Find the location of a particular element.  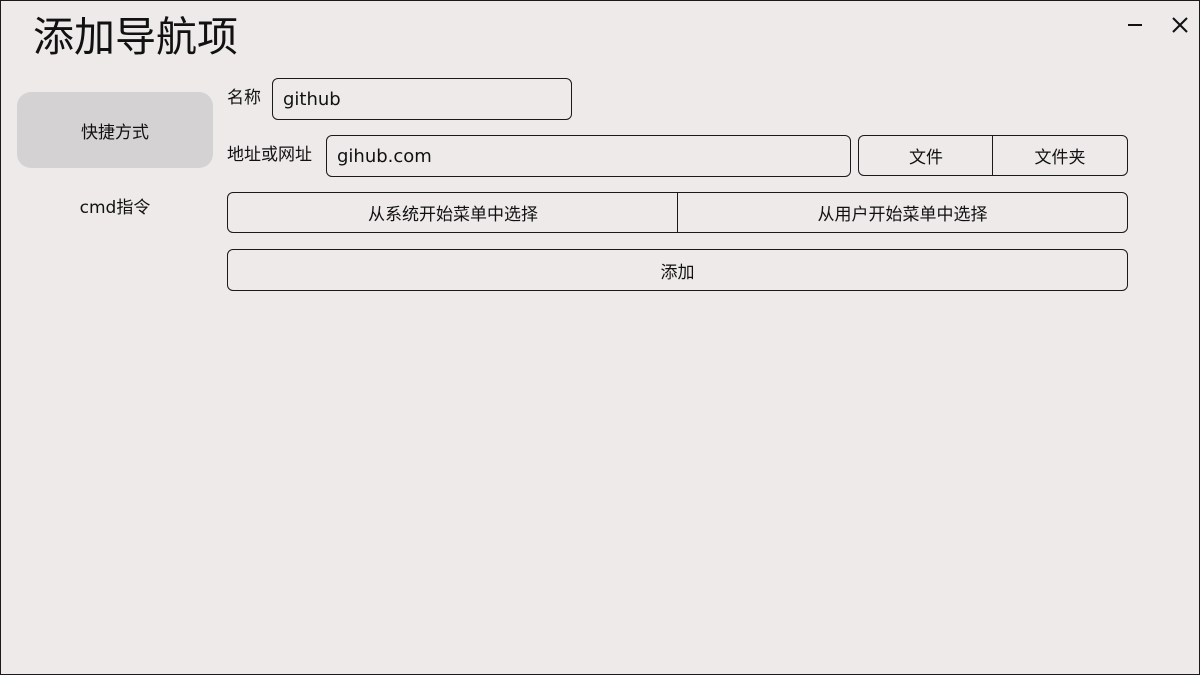

sidebar-item-label: 快捷方式 is located at coordinates (115, 132).